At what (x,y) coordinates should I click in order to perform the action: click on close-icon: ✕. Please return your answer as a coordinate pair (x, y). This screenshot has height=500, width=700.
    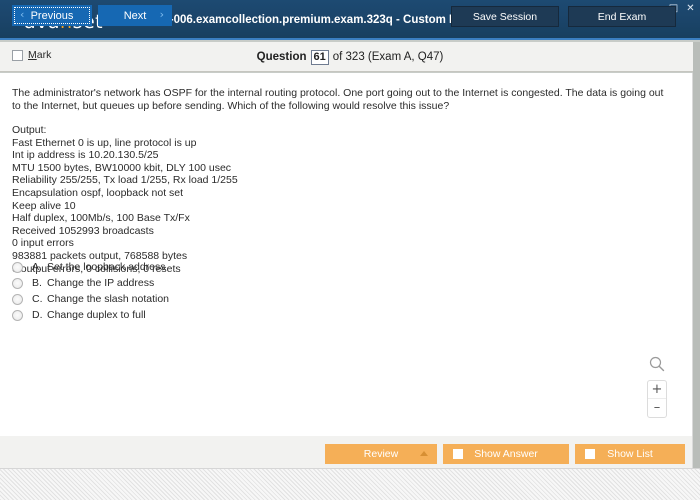
    Looking at the image, I should click on (690, 9).